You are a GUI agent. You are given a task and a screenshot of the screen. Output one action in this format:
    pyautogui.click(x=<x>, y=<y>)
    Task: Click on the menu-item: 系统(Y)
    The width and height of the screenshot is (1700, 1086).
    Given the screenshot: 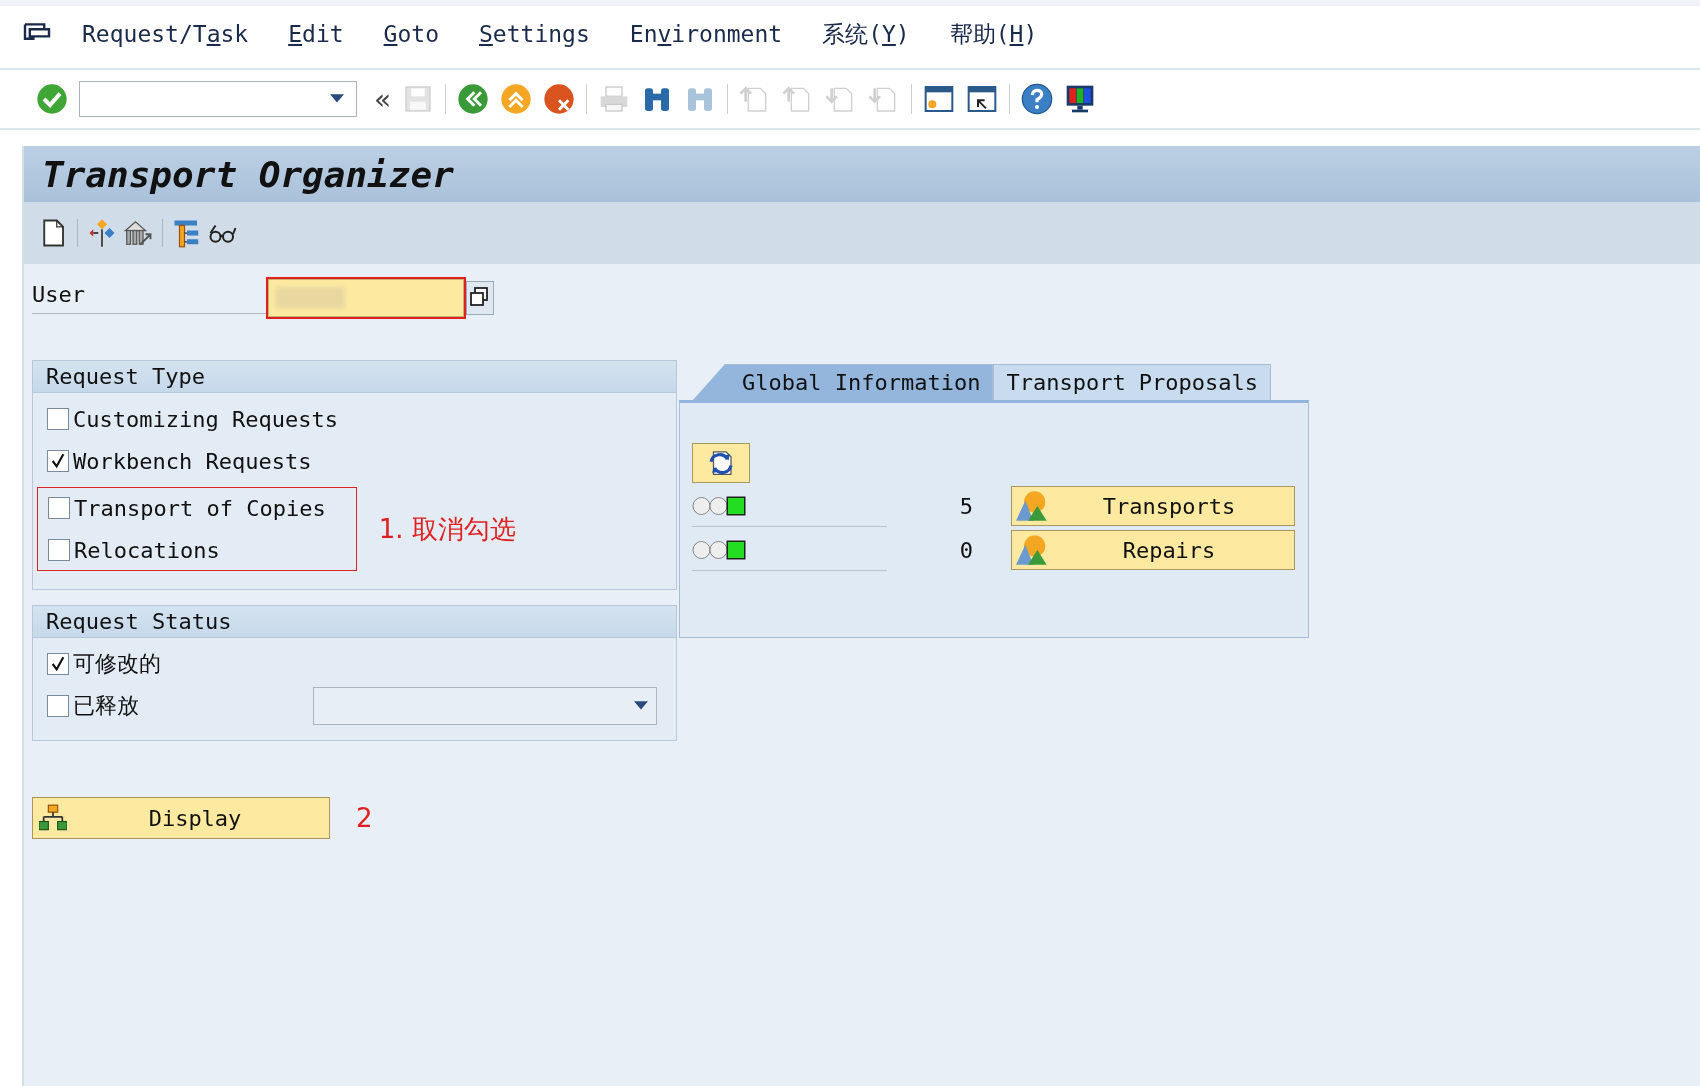 What is the action you would take?
    pyautogui.click(x=866, y=34)
    